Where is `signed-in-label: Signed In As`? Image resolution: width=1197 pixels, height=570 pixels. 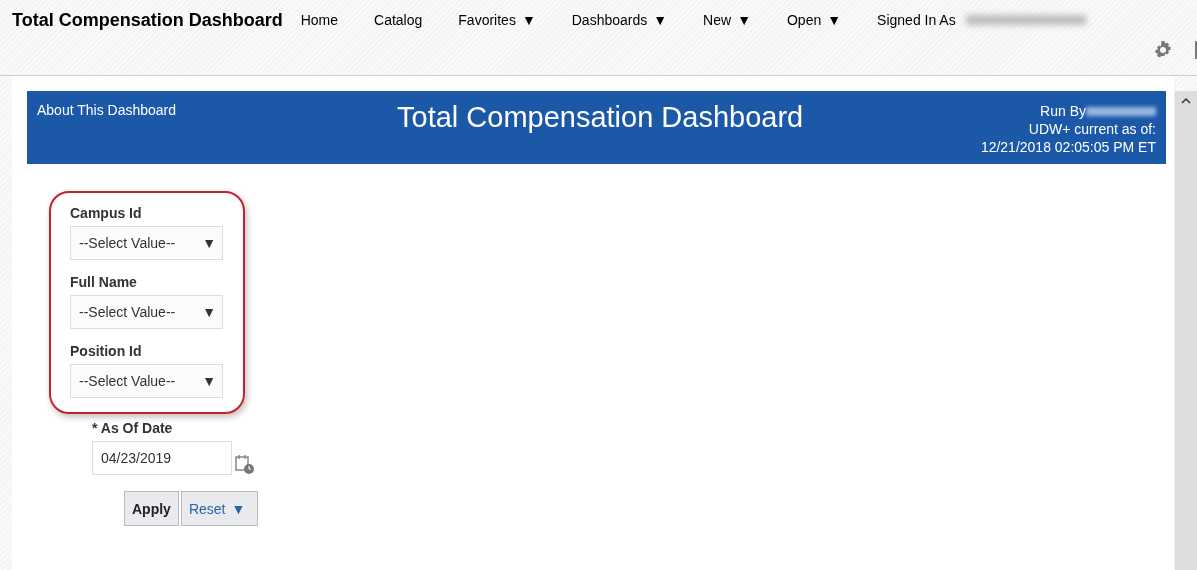
signed-in-label: Signed In As is located at coordinates (916, 20).